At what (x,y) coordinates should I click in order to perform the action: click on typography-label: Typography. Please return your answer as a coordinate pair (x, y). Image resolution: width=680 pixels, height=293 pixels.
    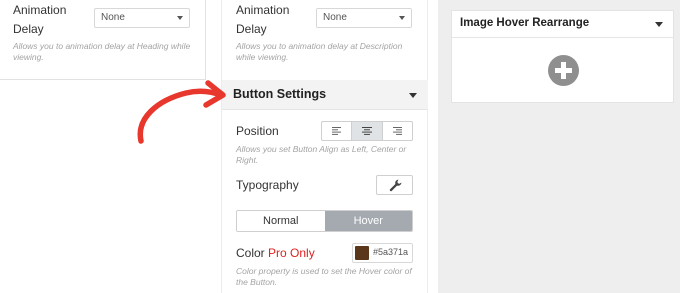
    Looking at the image, I should click on (267, 185).